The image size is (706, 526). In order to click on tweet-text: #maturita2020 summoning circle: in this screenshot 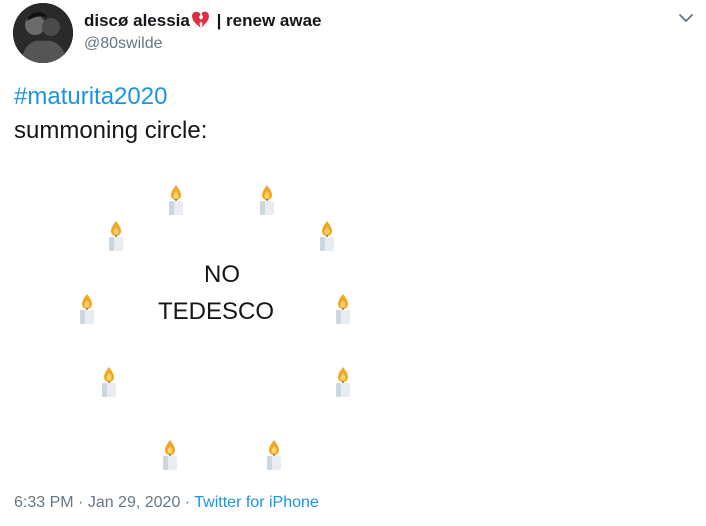, I will do `click(110, 114)`.